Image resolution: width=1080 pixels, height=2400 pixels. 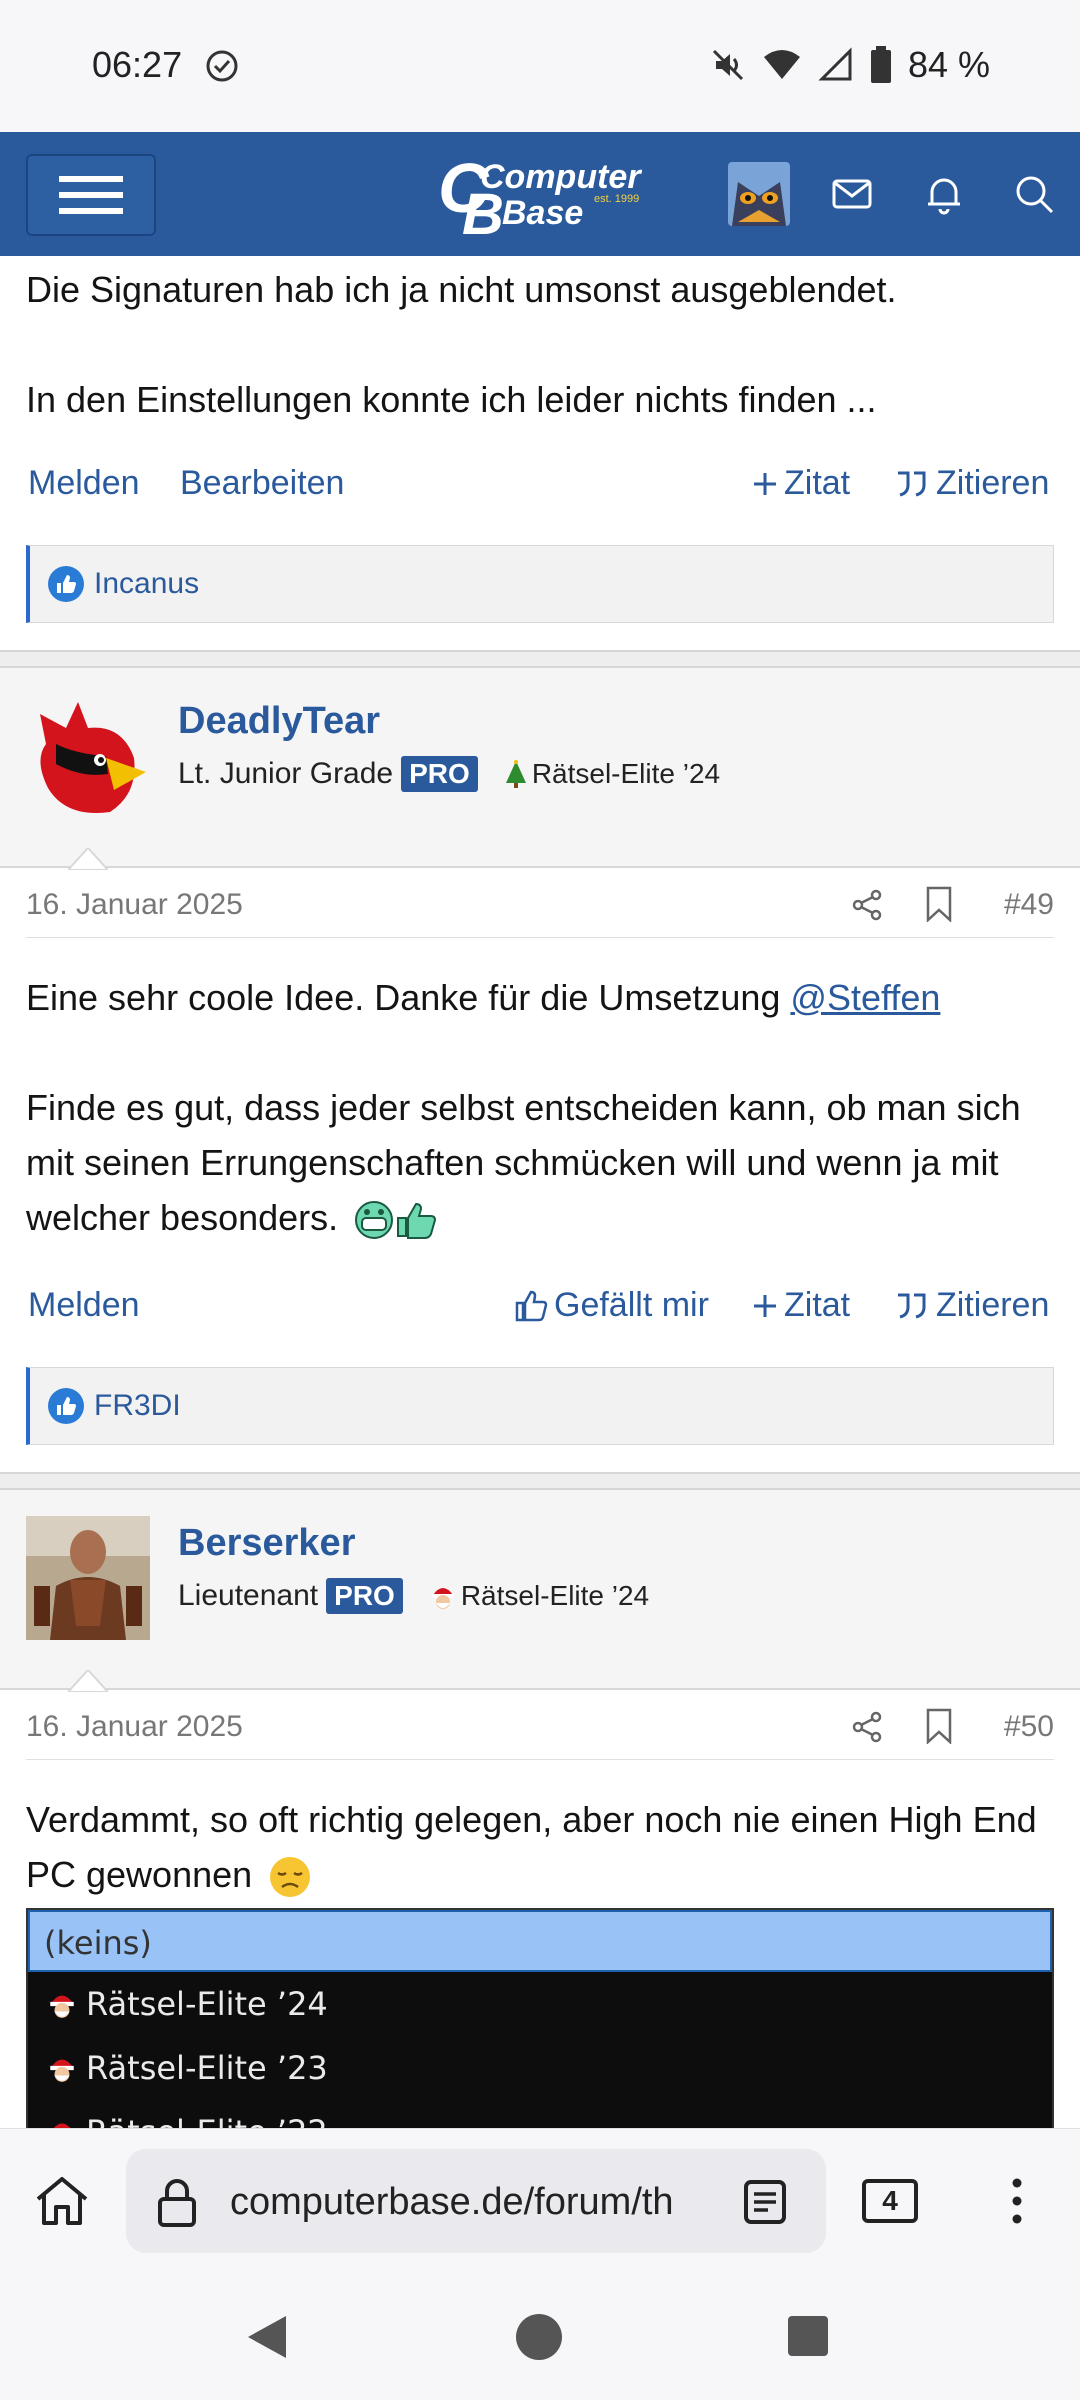 I want to click on address-bar: computerbase.de/forum/th, so click(x=476, y=2201).